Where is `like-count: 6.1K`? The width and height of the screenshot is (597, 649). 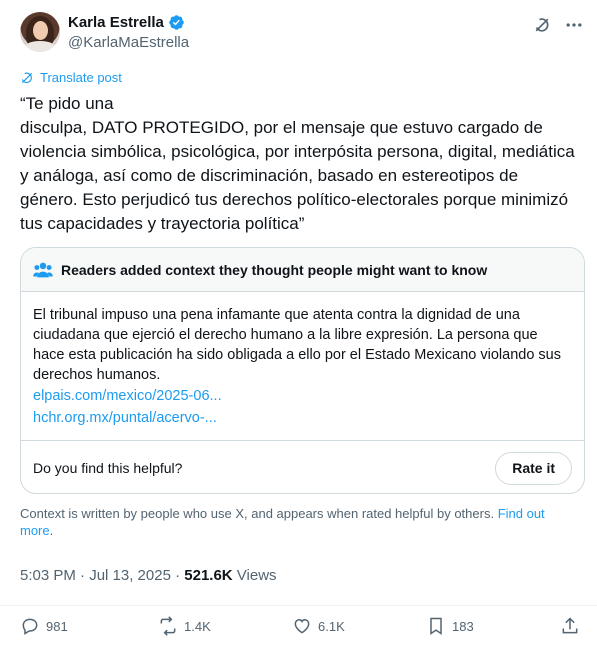 like-count: 6.1K is located at coordinates (331, 626).